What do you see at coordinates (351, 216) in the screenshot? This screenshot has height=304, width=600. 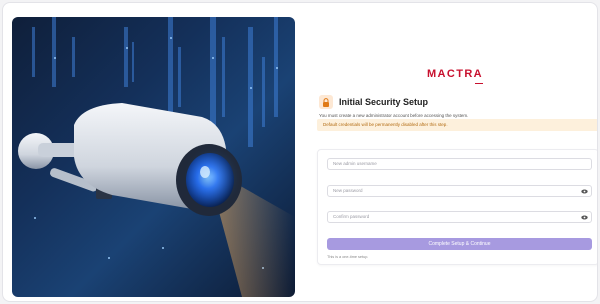 I see `confirm-password-placeholder: Confirm password` at bounding box center [351, 216].